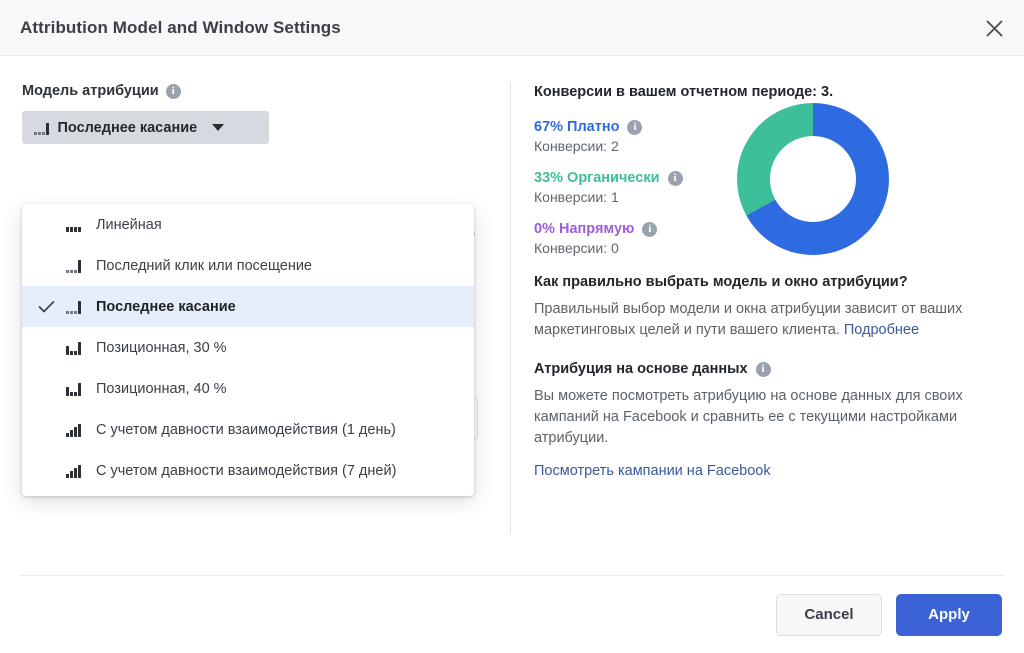  What do you see at coordinates (510, 308) in the screenshot?
I see `panel-divider` at bounding box center [510, 308].